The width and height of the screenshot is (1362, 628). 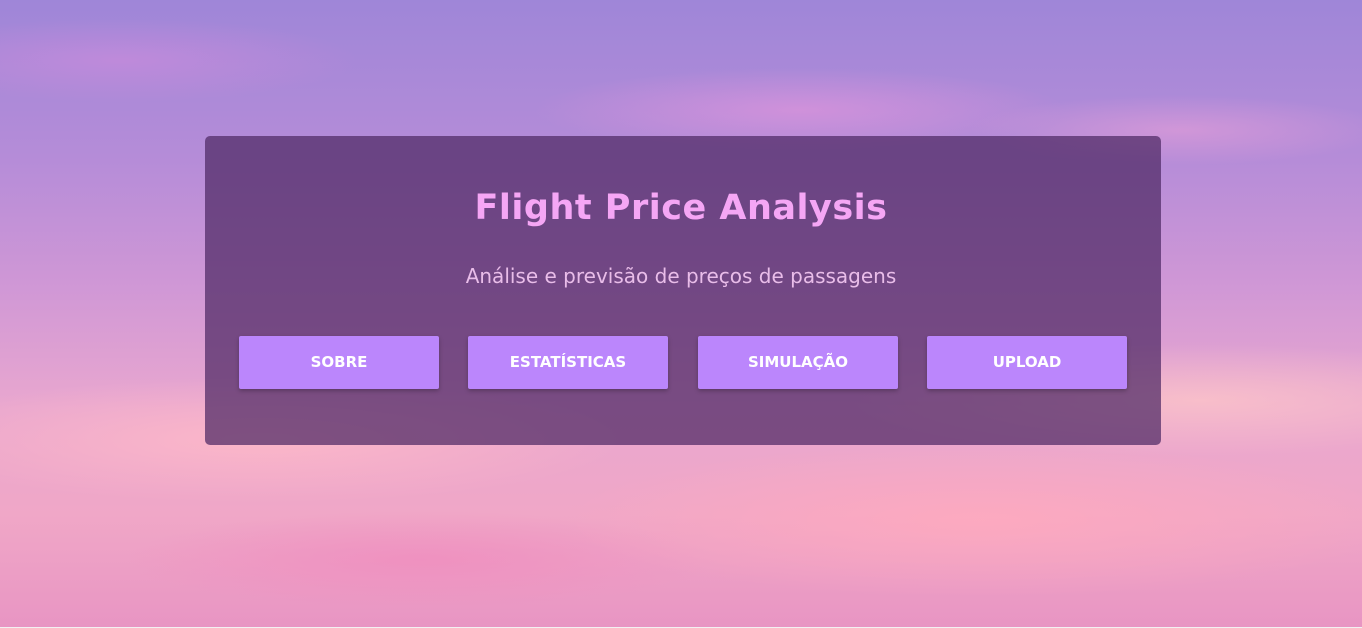 I want to click on sobre-button: SOBRE, so click(x=339, y=362).